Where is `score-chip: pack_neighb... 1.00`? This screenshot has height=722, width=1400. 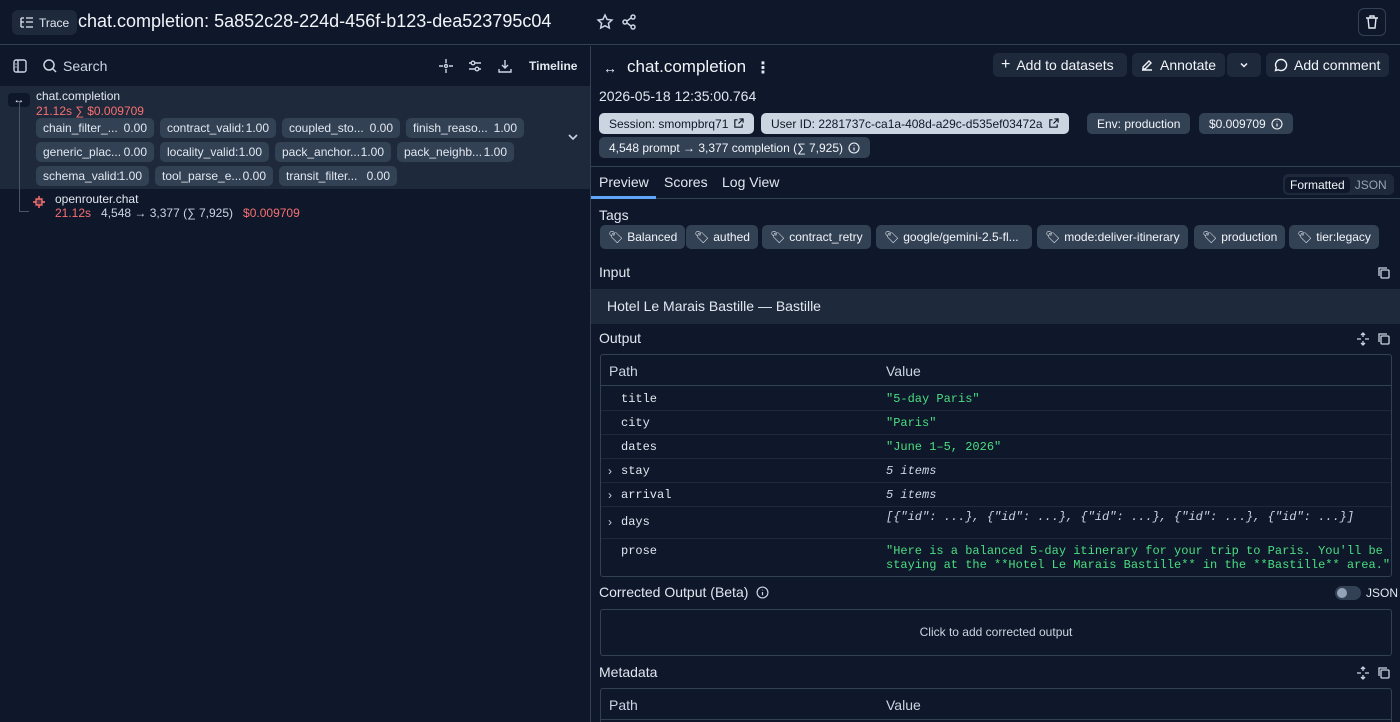 score-chip: pack_neighb... 1.00 is located at coordinates (455, 152).